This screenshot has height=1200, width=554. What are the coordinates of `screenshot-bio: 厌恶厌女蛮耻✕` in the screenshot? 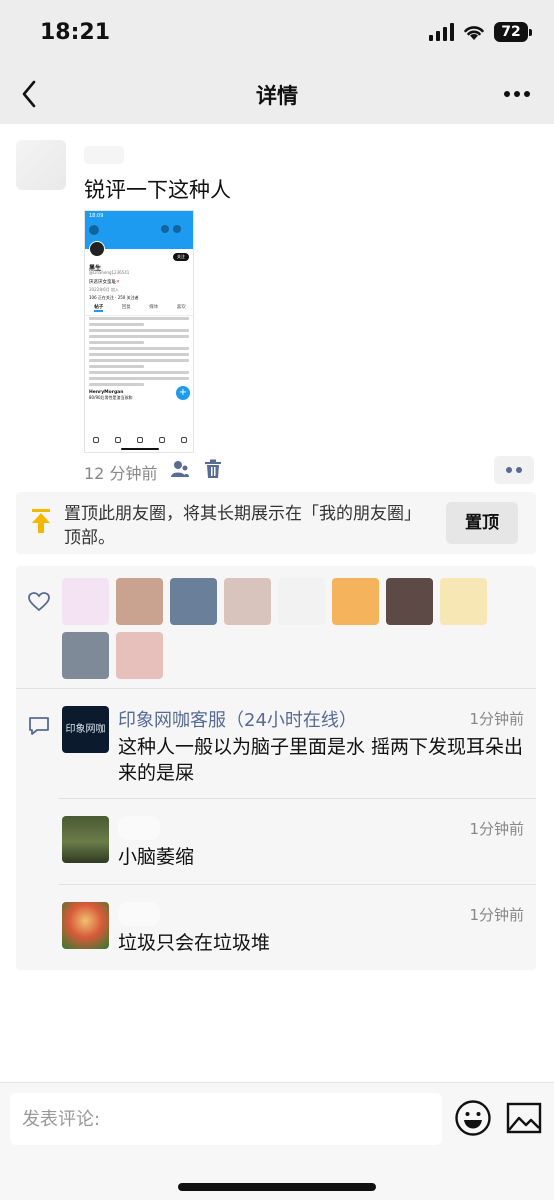 It's located at (104, 282).